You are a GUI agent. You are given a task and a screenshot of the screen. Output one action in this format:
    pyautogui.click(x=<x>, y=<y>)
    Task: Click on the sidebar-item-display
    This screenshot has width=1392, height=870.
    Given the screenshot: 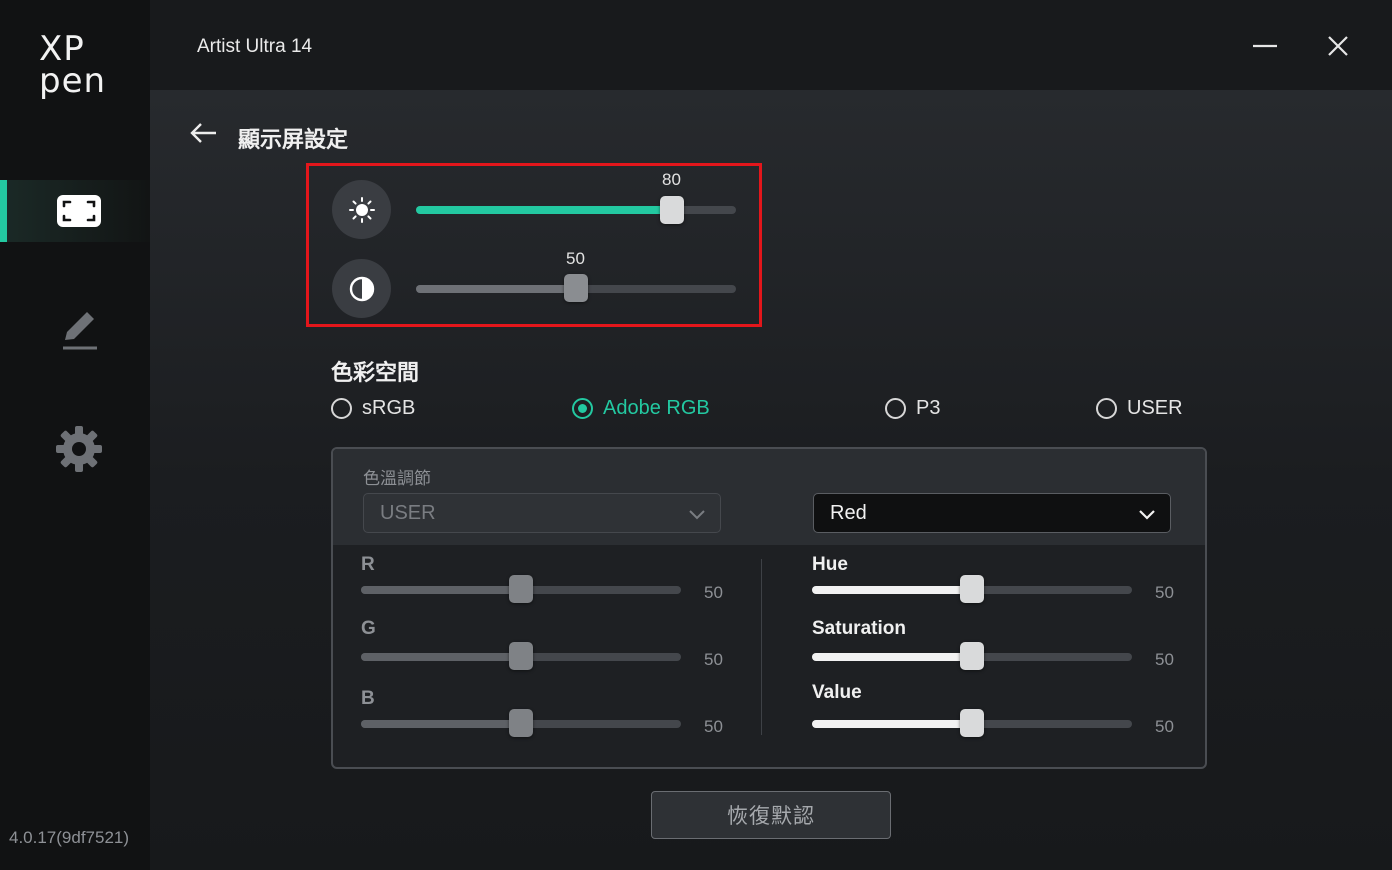 What is the action you would take?
    pyautogui.click(x=75, y=211)
    